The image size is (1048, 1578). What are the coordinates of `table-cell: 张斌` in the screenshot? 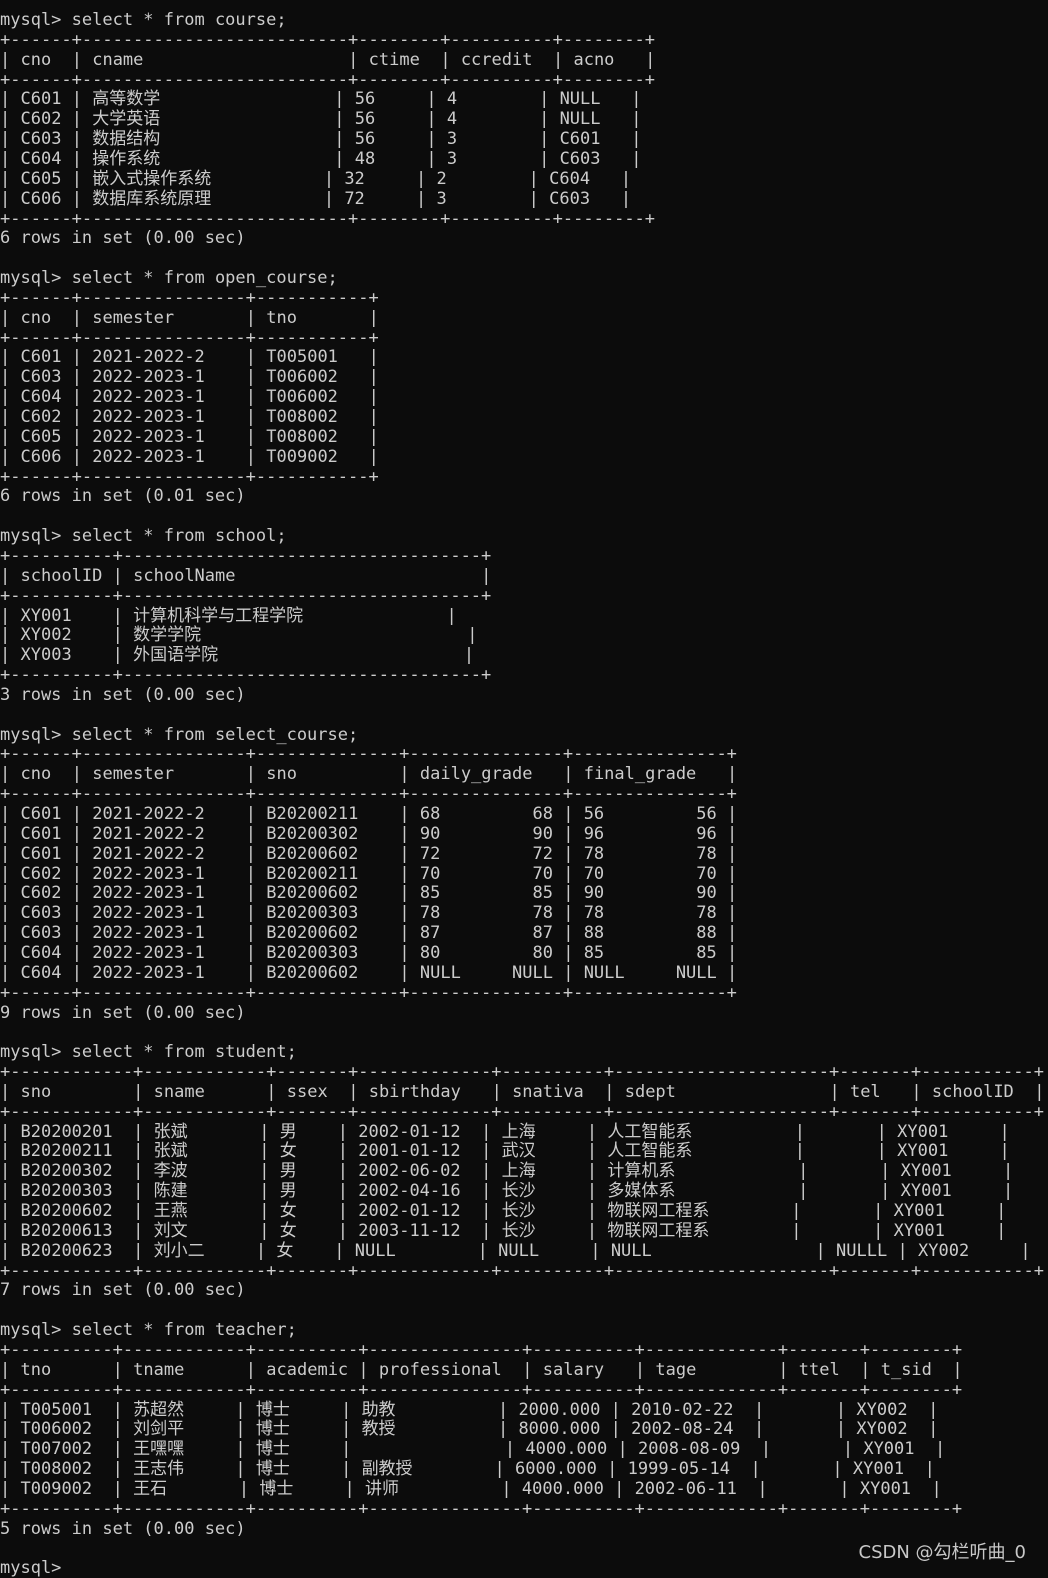 It's located at (170, 1131).